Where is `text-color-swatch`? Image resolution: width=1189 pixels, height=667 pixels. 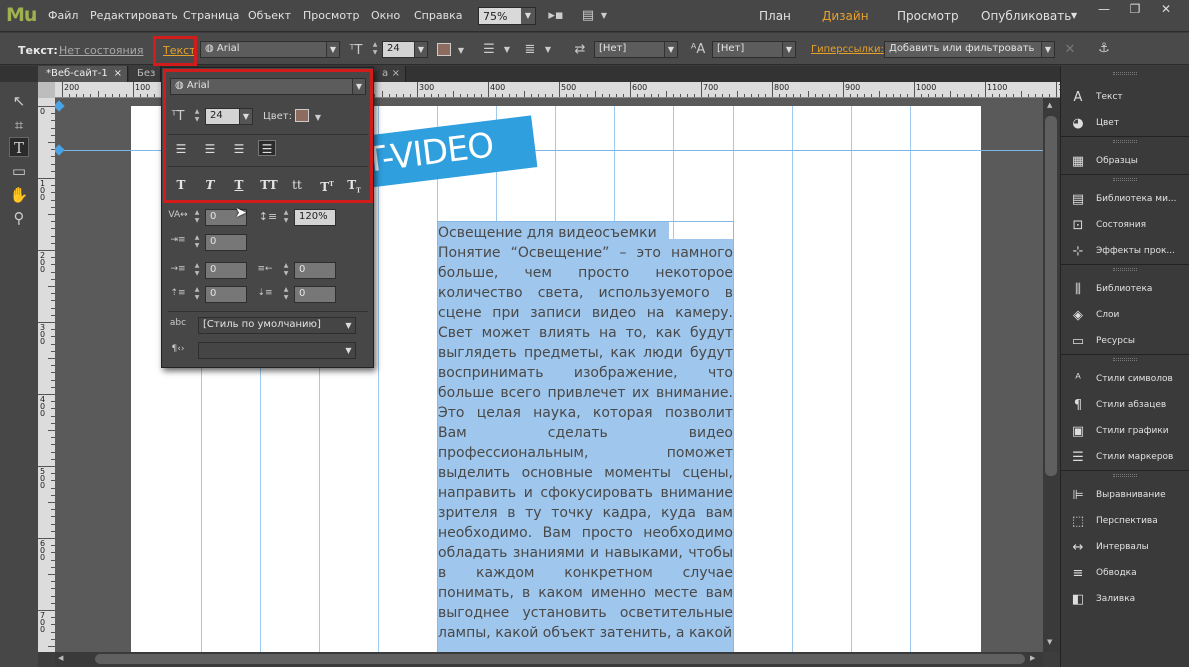 text-color-swatch is located at coordinates (444, 49).